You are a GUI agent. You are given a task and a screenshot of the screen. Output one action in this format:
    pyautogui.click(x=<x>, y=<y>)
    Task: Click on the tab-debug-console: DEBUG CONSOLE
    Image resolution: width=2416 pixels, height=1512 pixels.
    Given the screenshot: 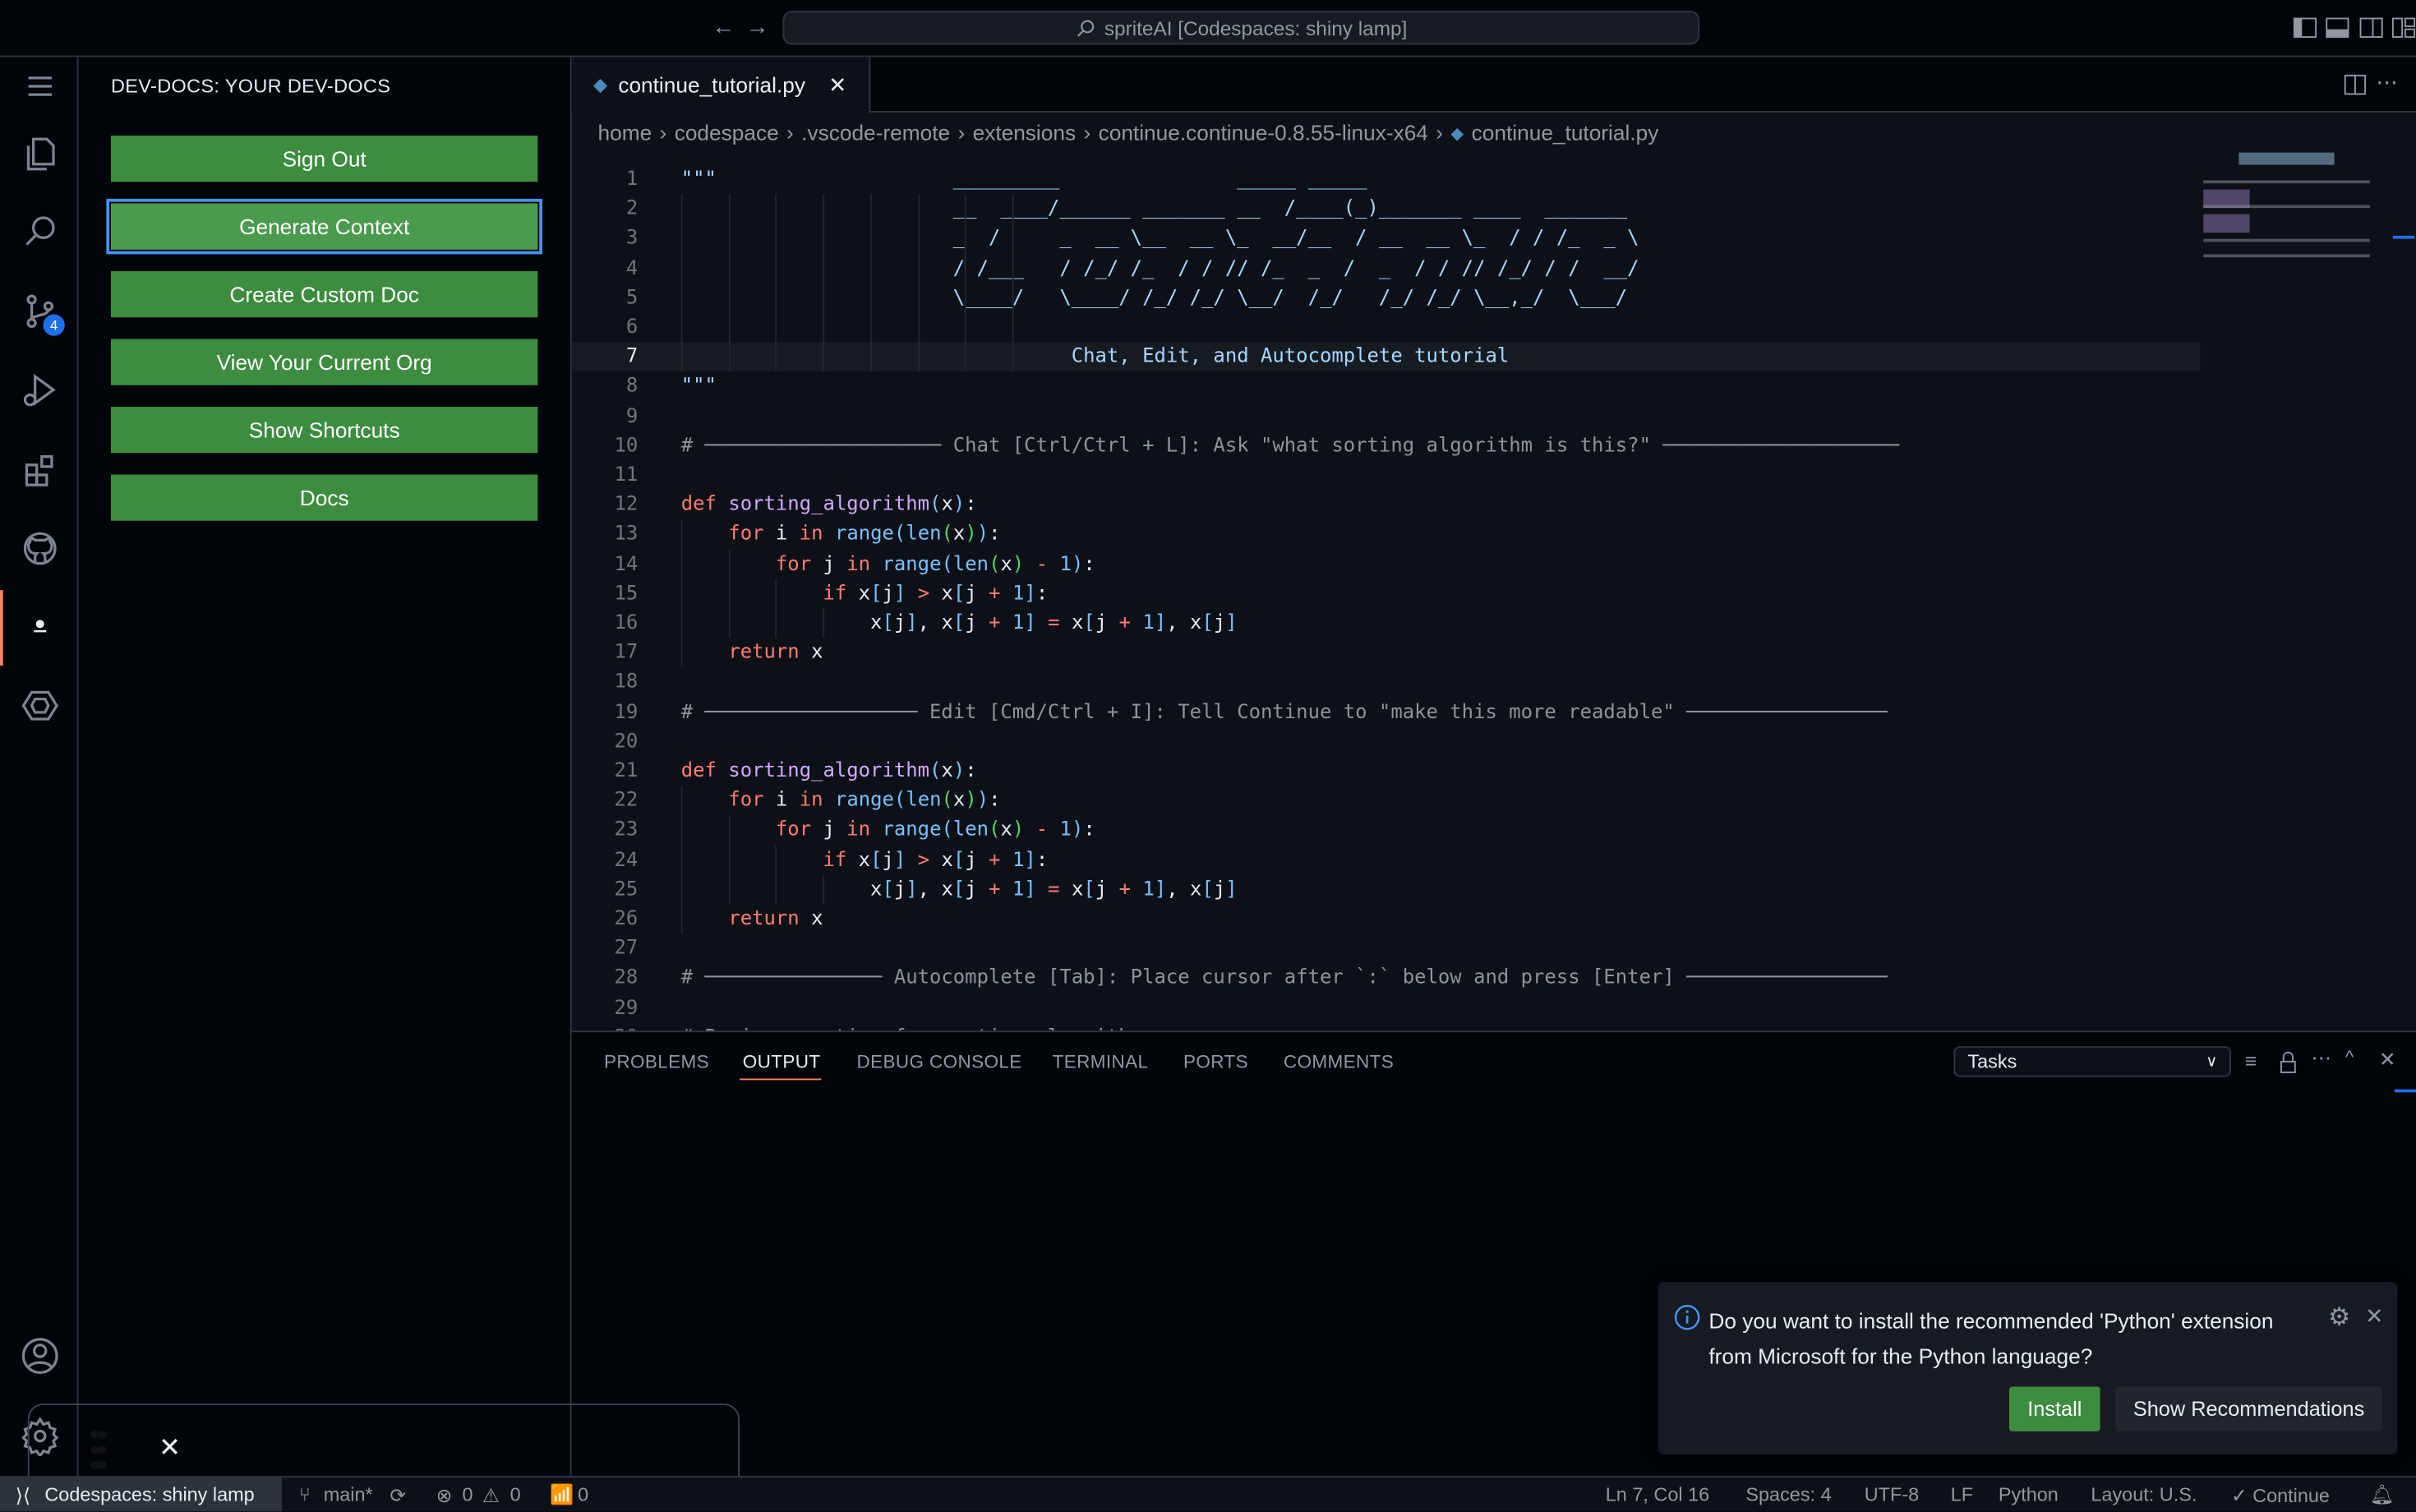 What is the action you would take?
    pyautogui.click(x=940, y=1062)
    